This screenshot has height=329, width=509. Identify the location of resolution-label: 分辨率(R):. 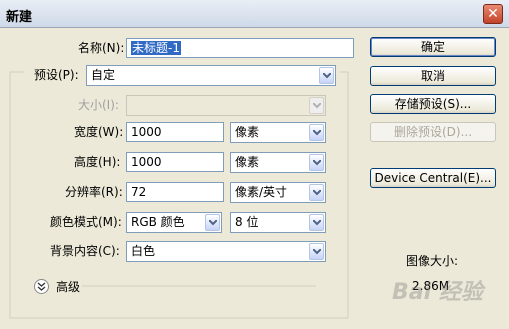
(94, 192).